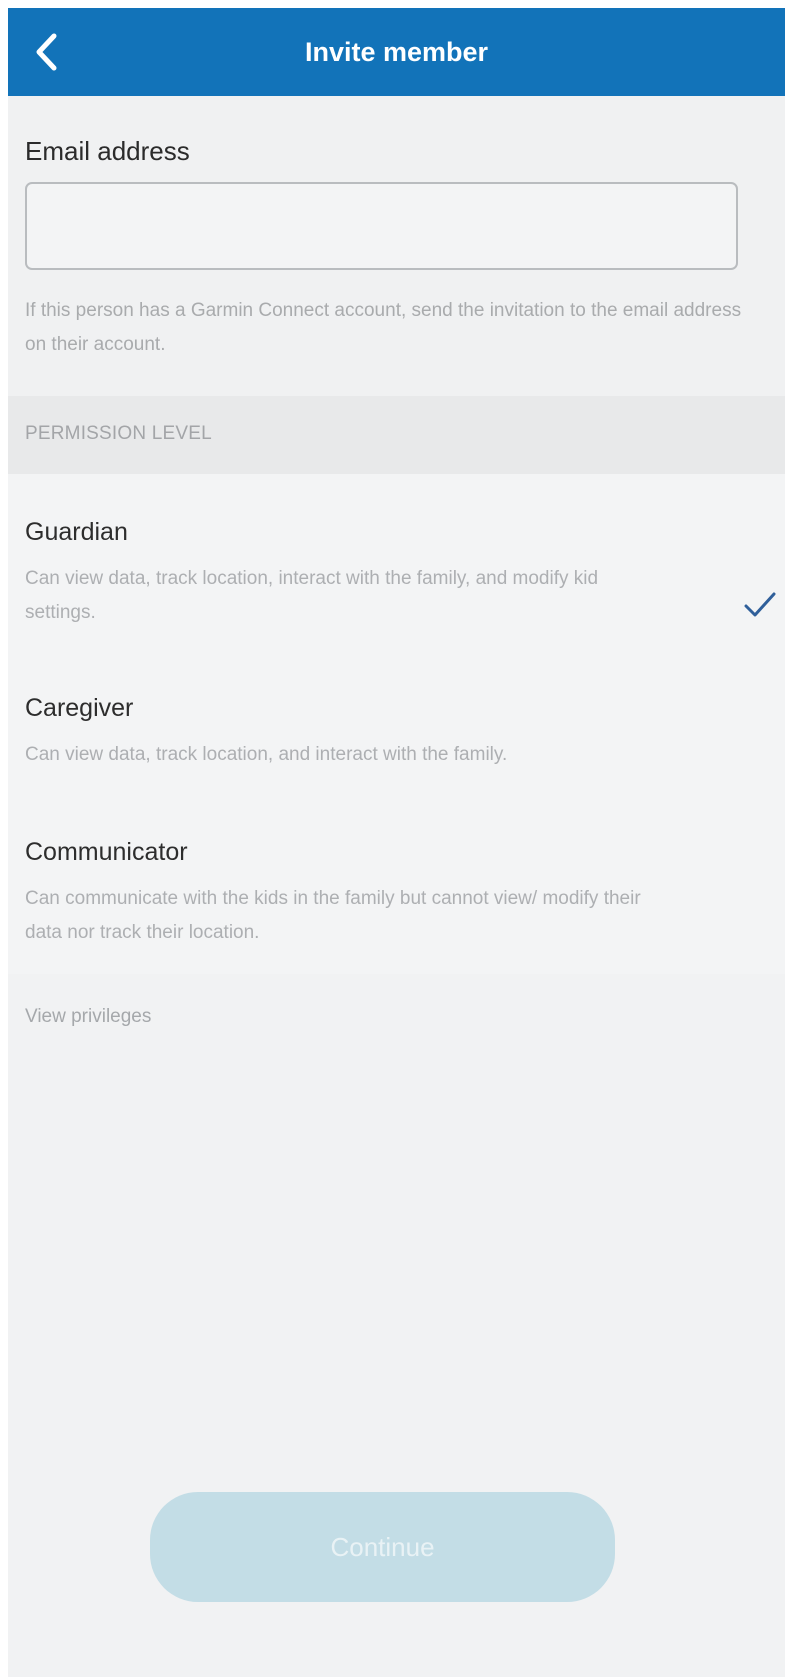 The width and height of the screenshot is (793, 1677). What do you see at coordinates (76, 532) in the screenshot?
I see `option-title: Guardian` at bounding box center [76, 532].